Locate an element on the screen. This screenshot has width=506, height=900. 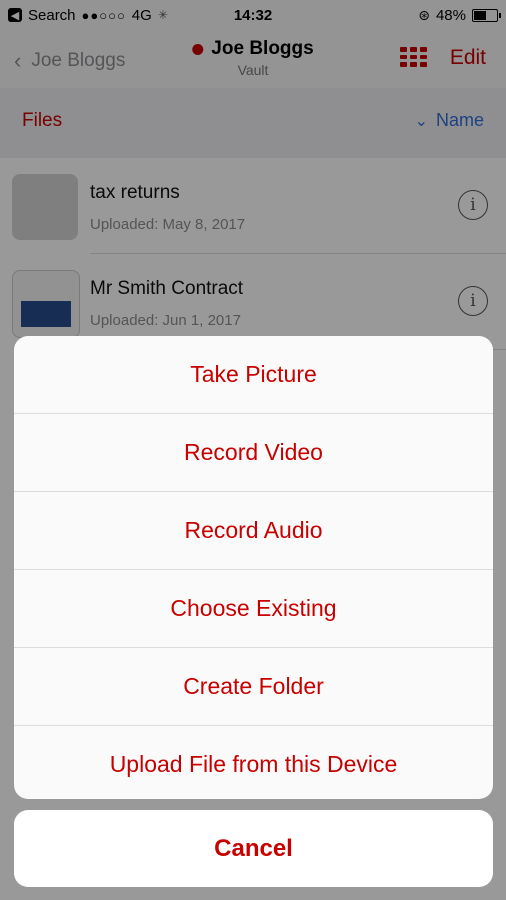
cancel-button: Cancel is located at coordinates (253, 848).